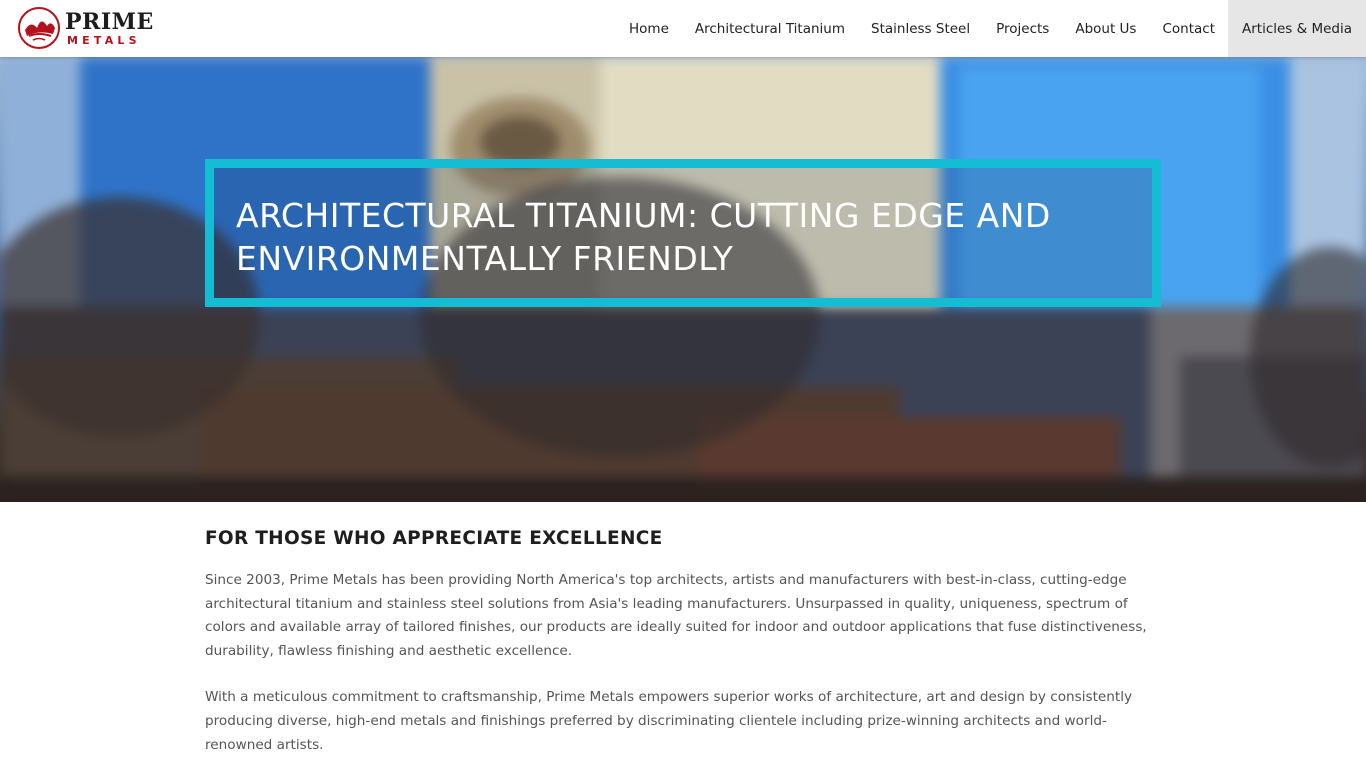 The image size is (1366, 768). What do you see at coordinates (109, 21) in the screenshot?
I see `logo-name-top: PRIME` at bounding box center [109, 21].